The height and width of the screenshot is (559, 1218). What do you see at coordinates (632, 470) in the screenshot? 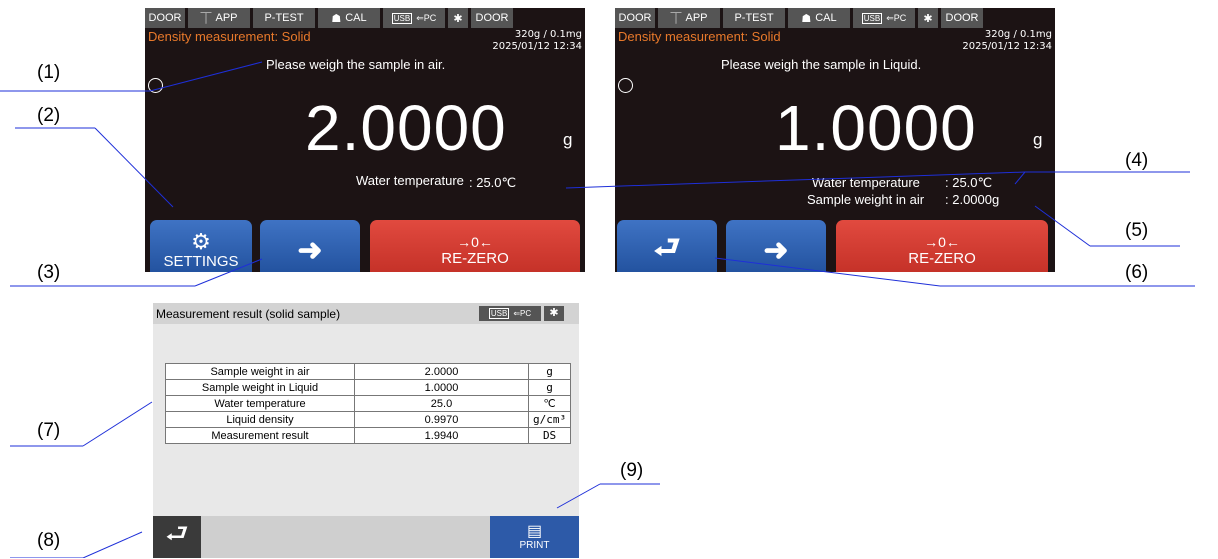
I see `callout-9: (9)` at bounding box center [632, 470].